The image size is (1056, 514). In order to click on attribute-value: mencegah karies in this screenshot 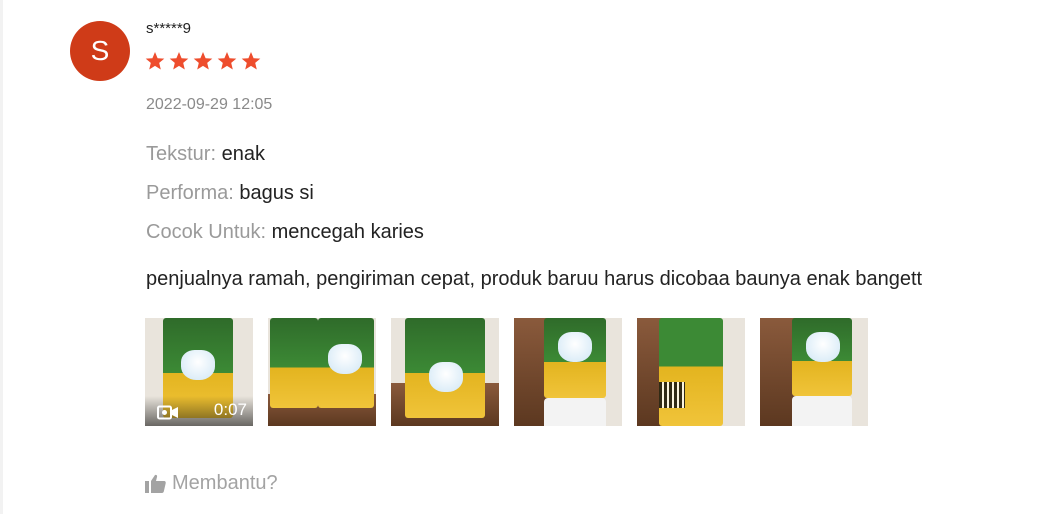, I will do `click(347, 232)`.